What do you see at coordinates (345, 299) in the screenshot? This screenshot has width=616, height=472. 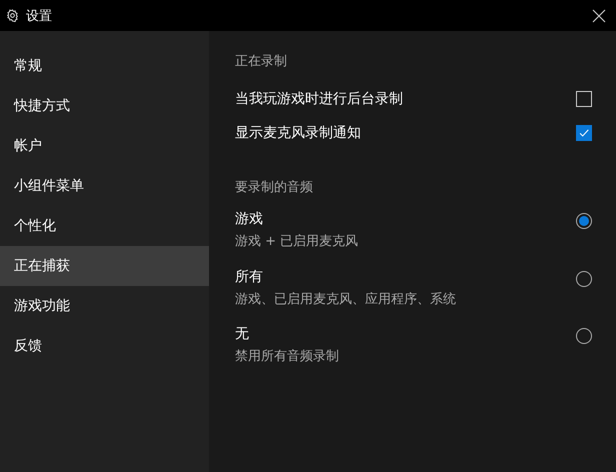 I see `option-description: 游戏、已启用麦克风、应用程序、系统` at bounding box center [345, 299].